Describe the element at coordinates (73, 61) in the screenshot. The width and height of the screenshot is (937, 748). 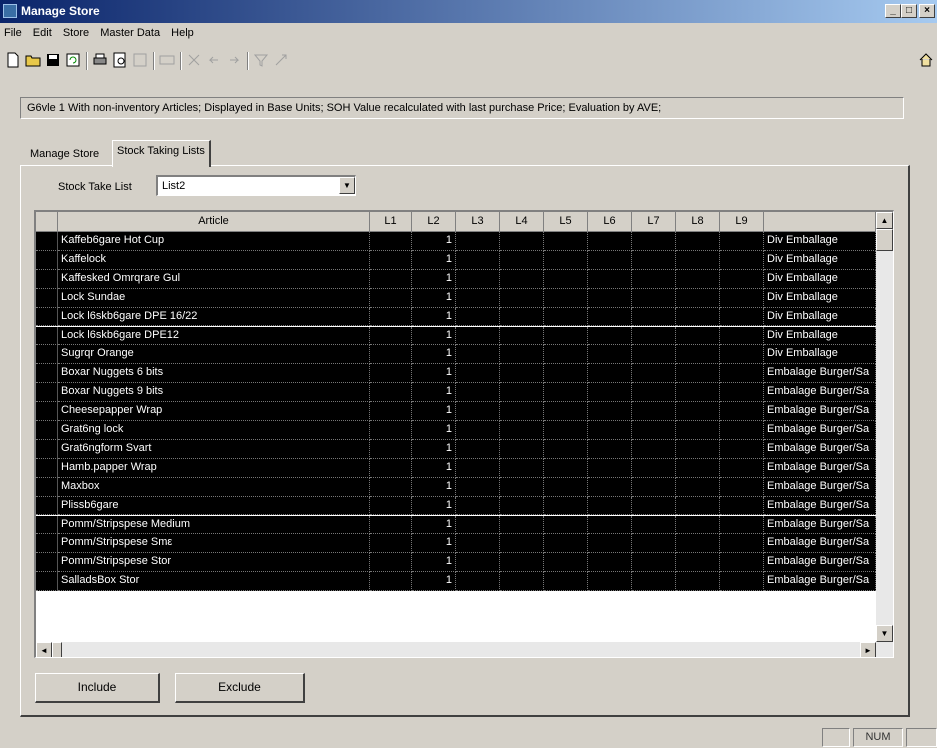
I see `refresh-icon` at that location.